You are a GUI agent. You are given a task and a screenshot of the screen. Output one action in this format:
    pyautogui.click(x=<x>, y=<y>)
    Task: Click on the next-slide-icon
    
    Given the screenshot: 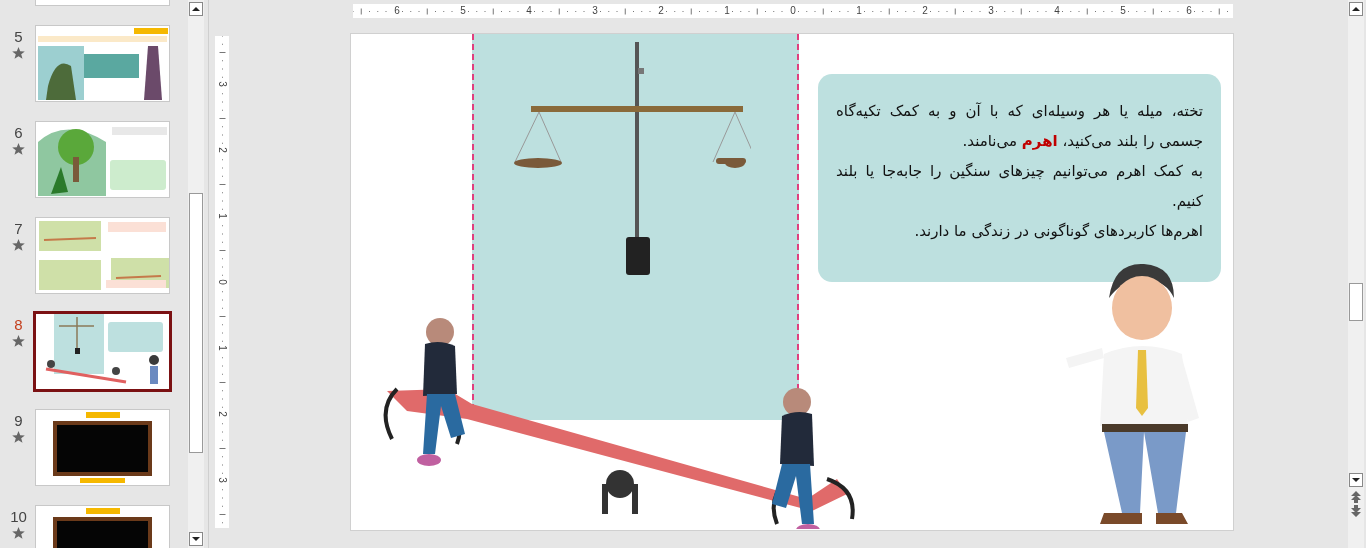 What is the action you would take?
    pyautogui.click(x=1356, y=511)
    